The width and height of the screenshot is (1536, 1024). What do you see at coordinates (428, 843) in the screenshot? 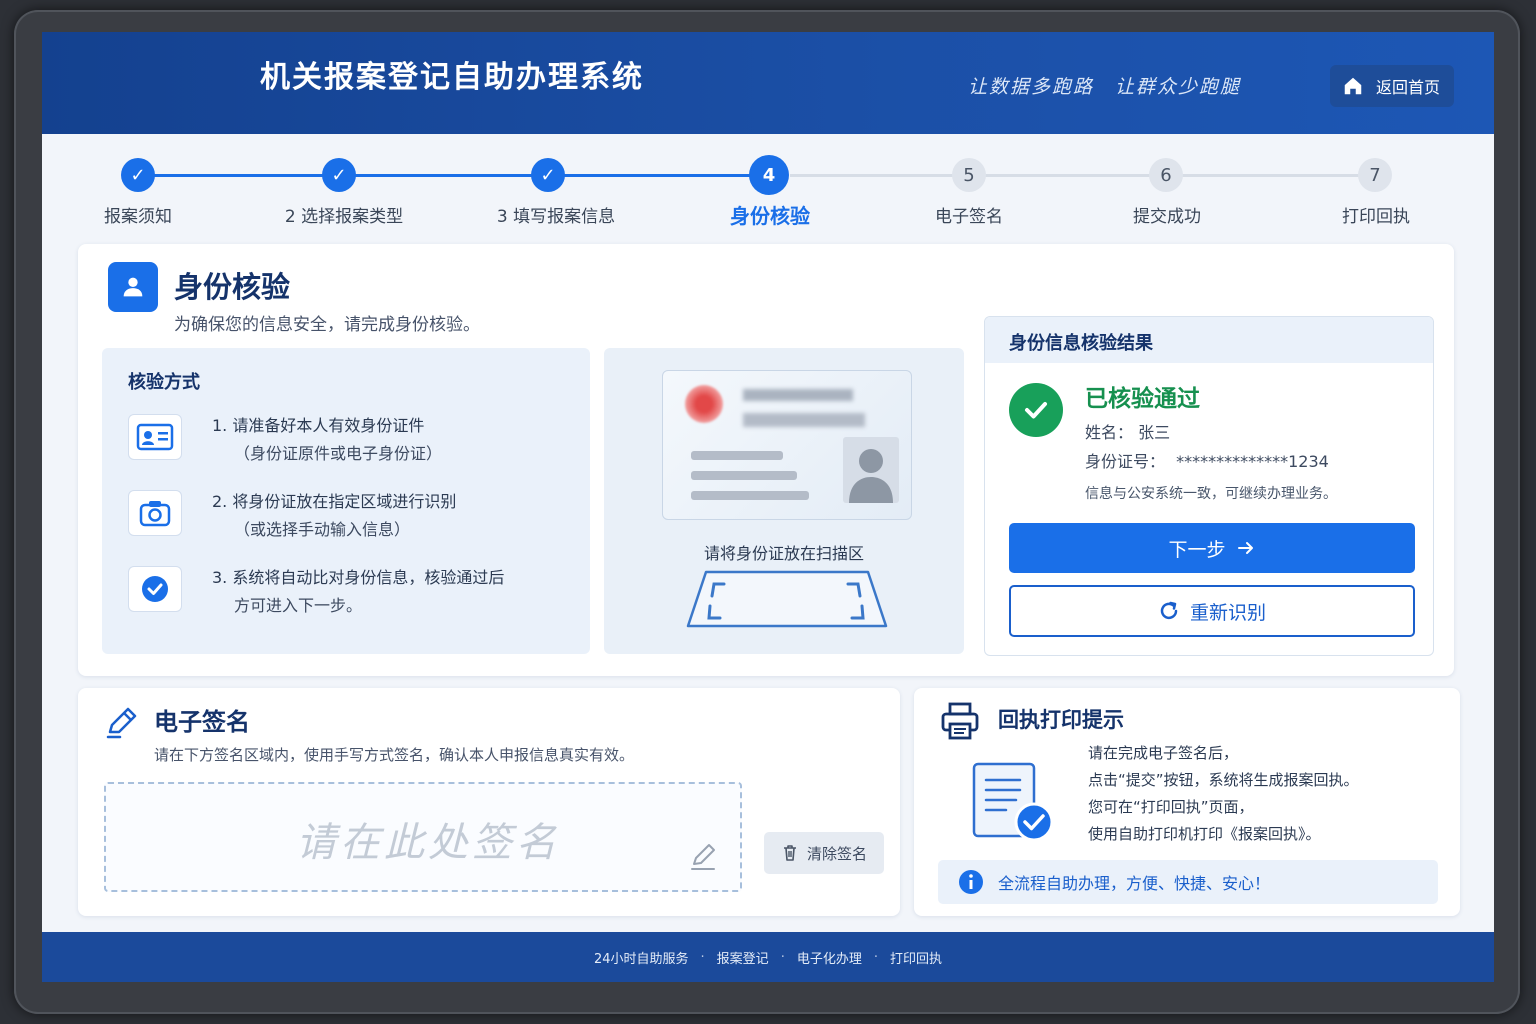
I see `signature-placeholder: 请在此处签名` at bounding box center [428, 843].